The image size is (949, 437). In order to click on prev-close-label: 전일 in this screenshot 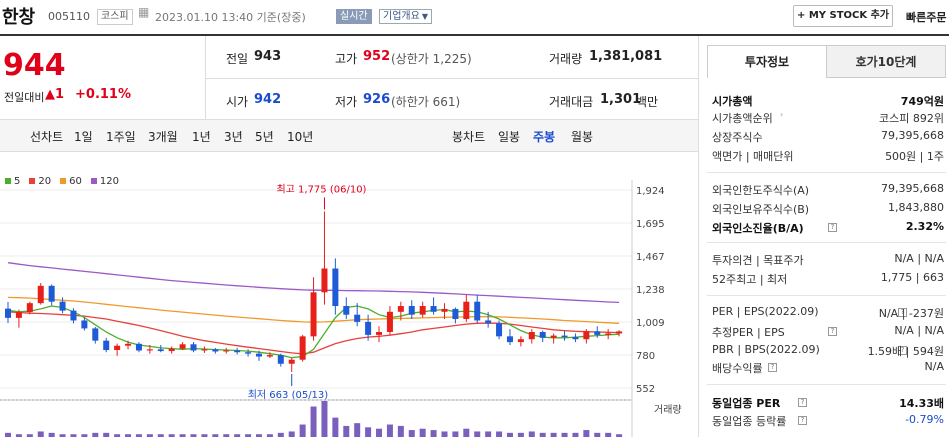, I will do `click(237, 59)`.